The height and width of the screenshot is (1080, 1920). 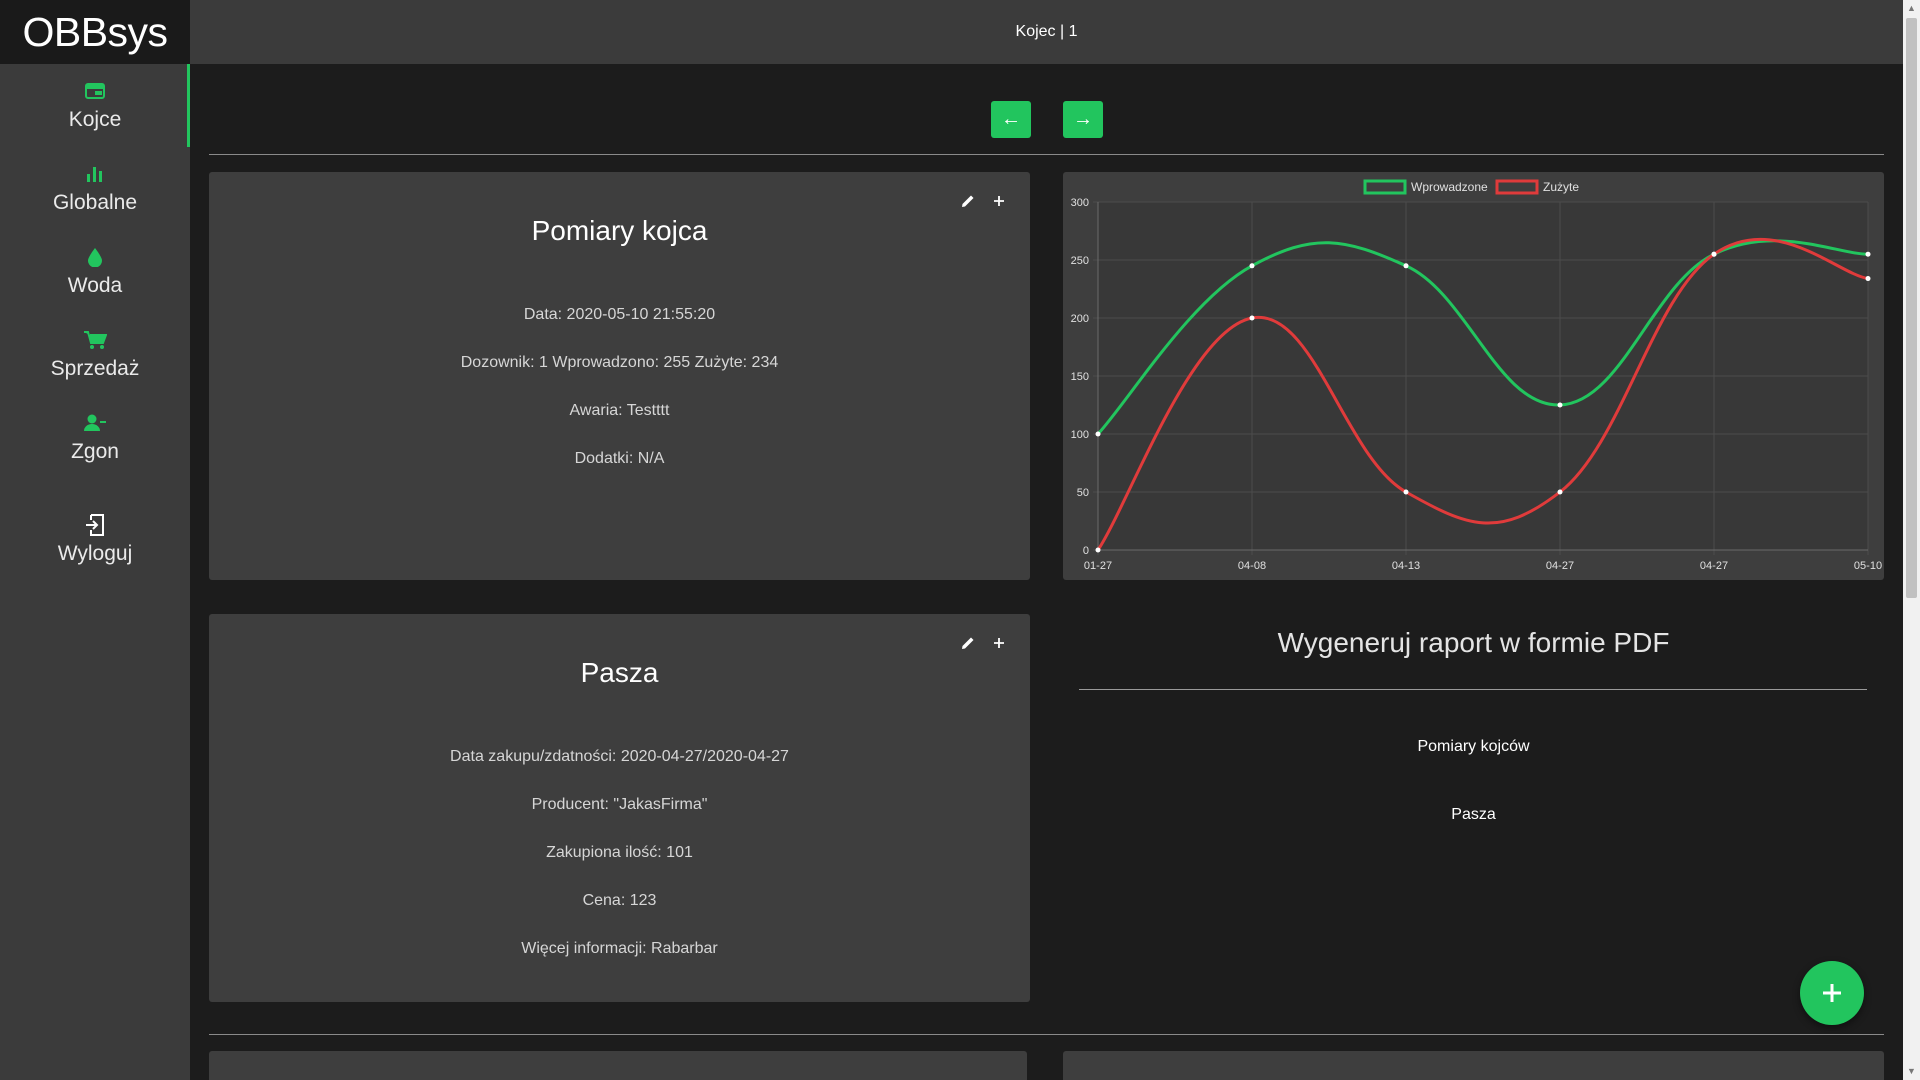 I want to click on y-tick-label: 100, so click(x=1080, y=435).